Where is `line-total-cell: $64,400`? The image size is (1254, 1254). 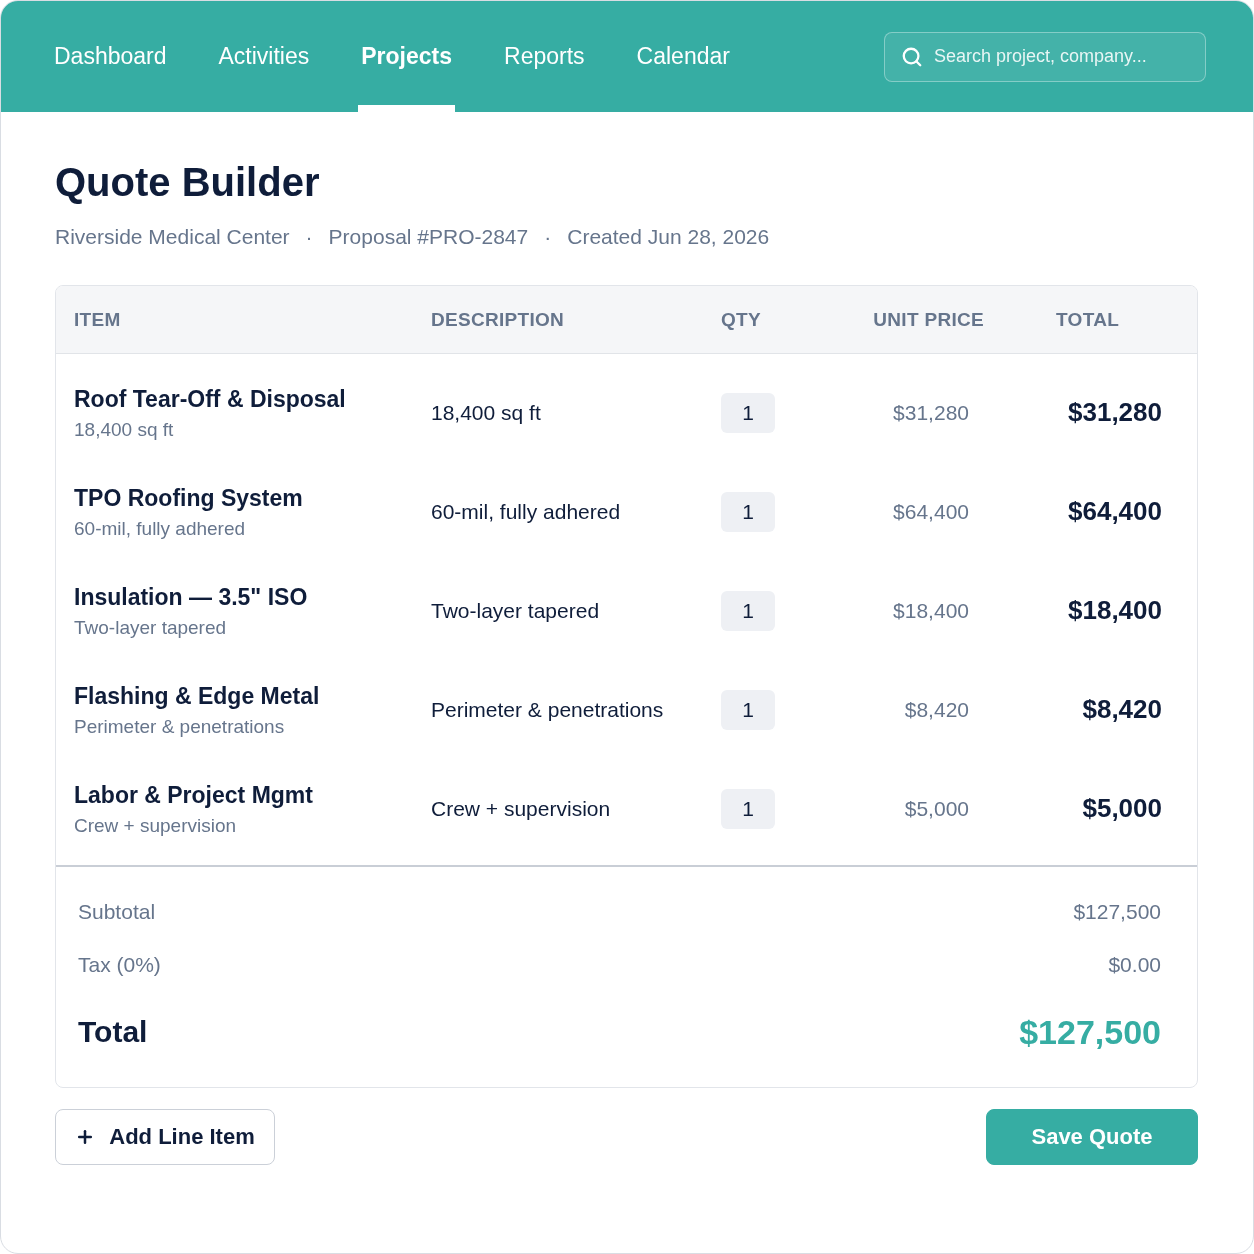 line-total-cell: $64,400 is located at coordinates (1115, 511).